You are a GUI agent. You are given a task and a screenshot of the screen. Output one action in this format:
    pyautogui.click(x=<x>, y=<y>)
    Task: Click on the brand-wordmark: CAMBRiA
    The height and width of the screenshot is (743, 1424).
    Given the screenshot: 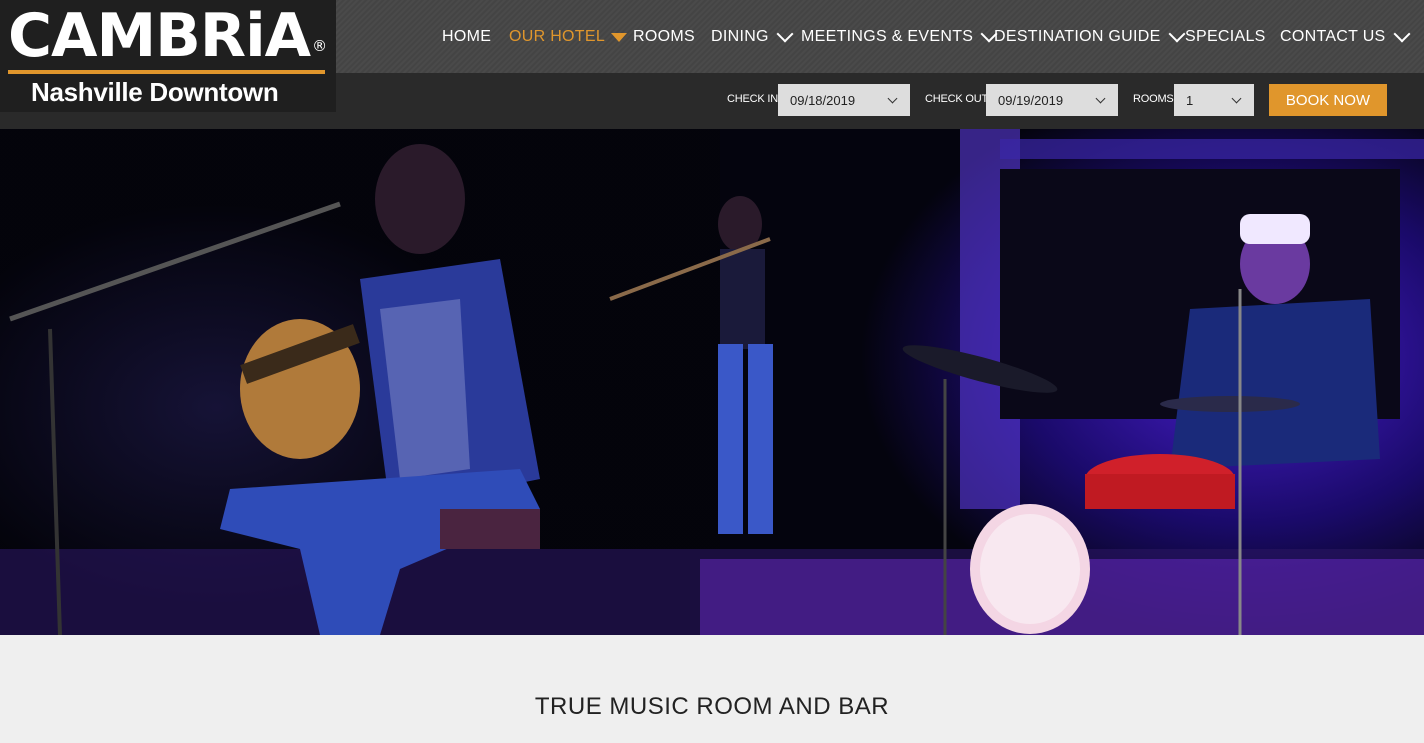 What is the action you would take?
    pyautogui.click(x=159, y=36)
    